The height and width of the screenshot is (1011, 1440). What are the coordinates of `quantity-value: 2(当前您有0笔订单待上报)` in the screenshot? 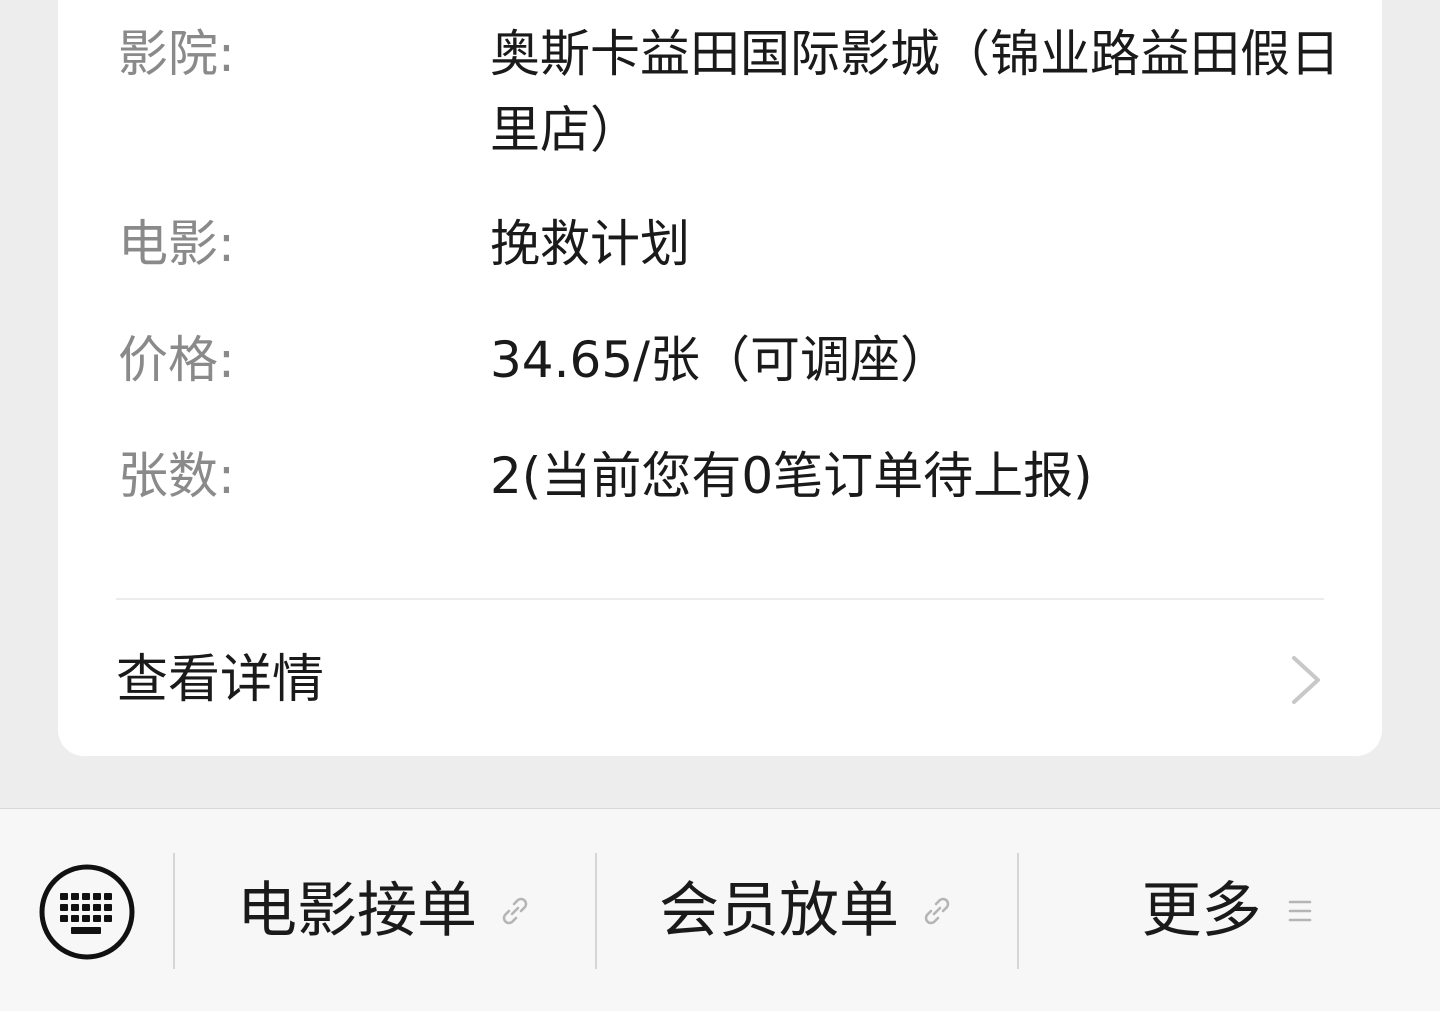 It's located at (791, 476).